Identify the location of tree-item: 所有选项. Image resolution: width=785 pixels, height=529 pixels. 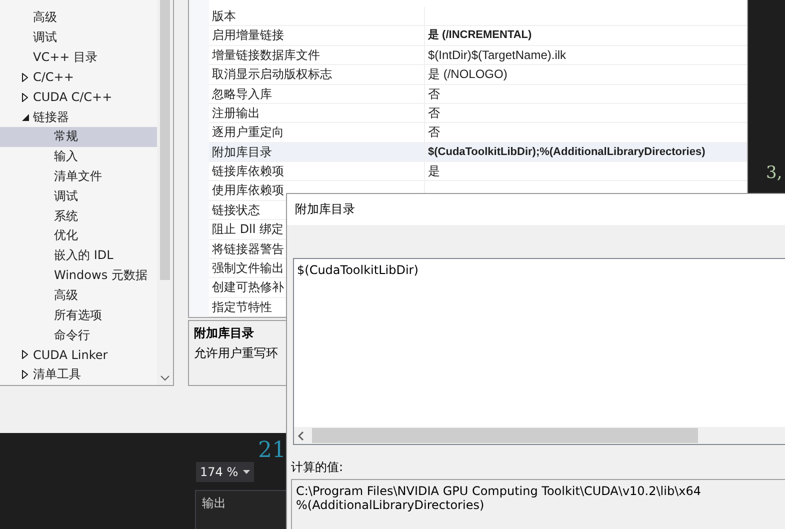
(78, 315).